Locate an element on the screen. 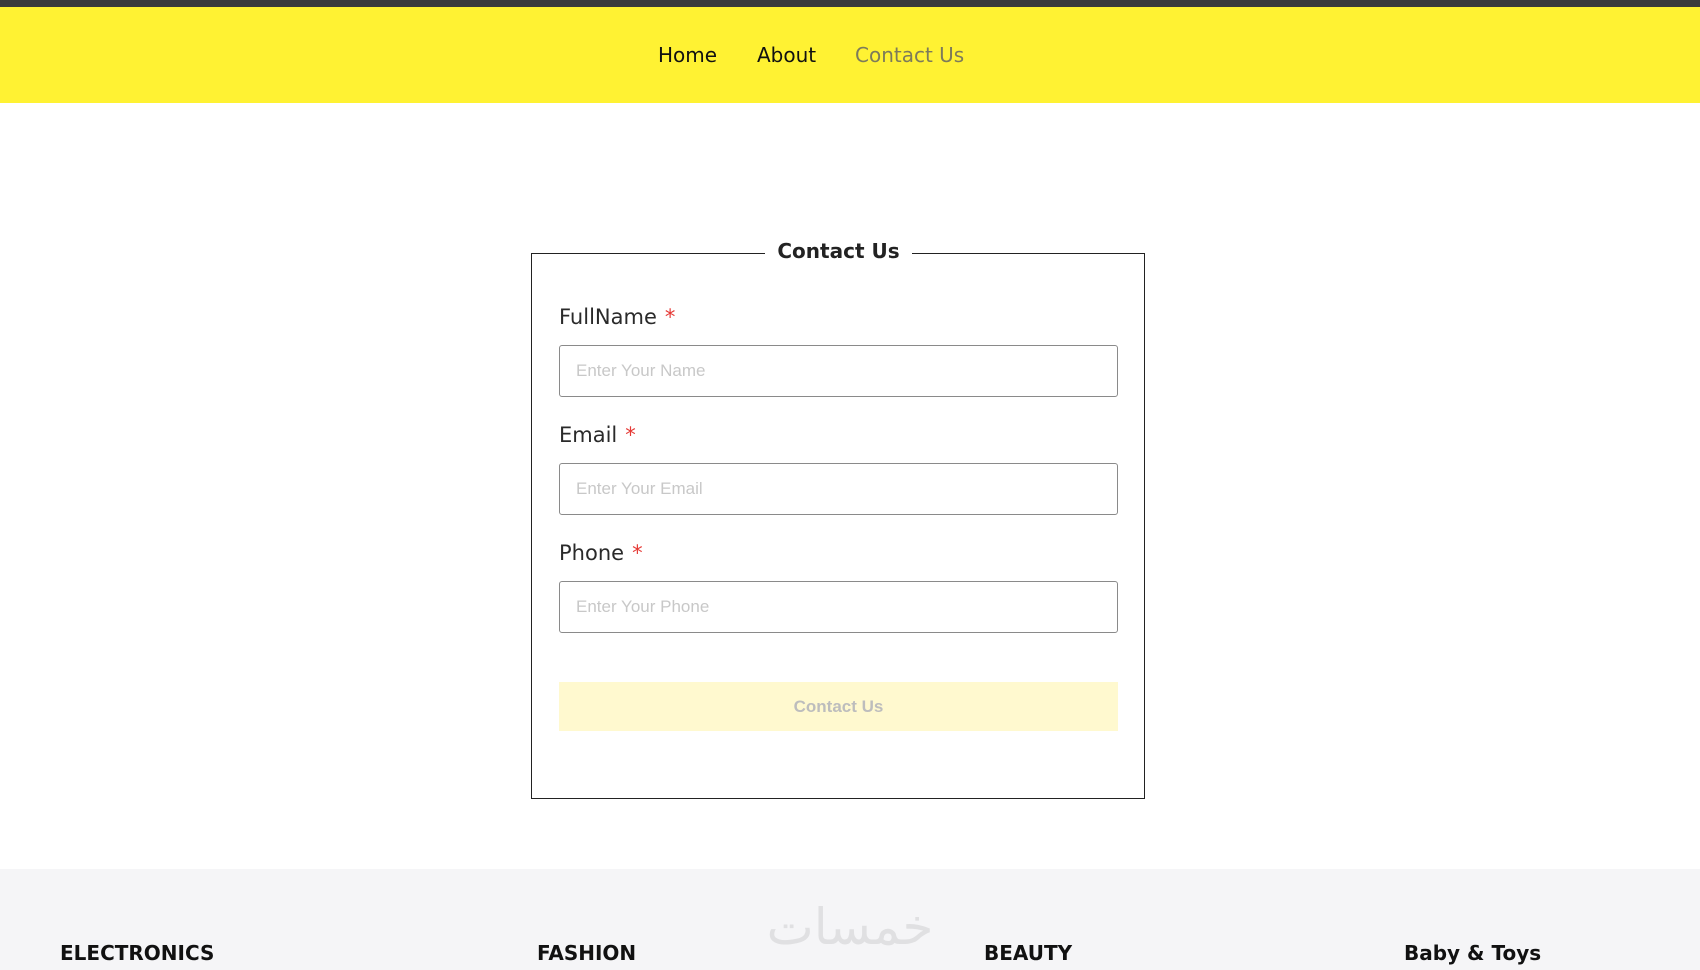 This screenshot has height=970, width=1700. top-bar is located at coordinates (850, 3).